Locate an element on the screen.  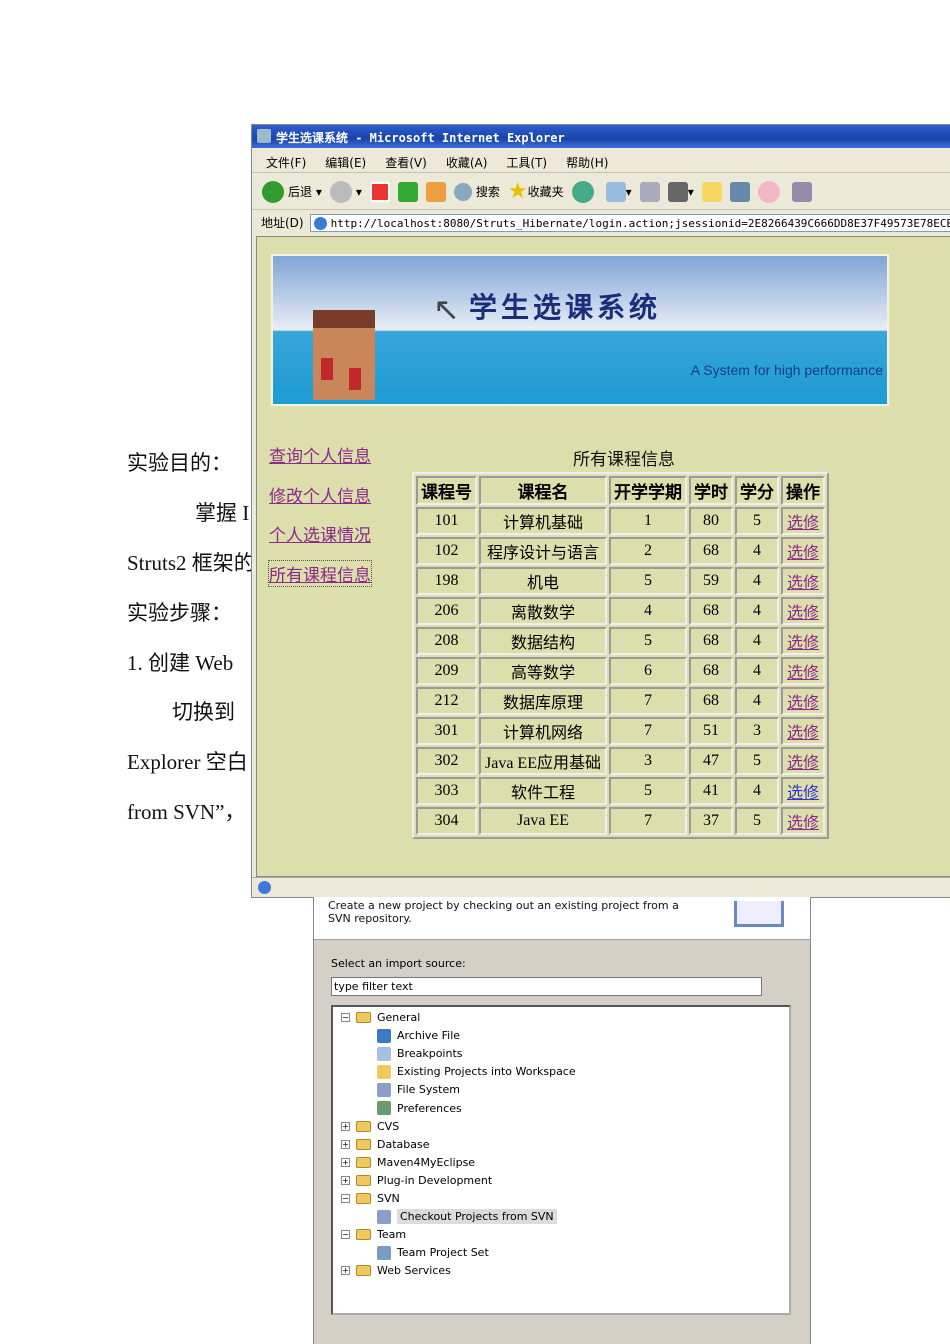
menu-favorites: 收藏(A) is located at coordinates (467, 163).